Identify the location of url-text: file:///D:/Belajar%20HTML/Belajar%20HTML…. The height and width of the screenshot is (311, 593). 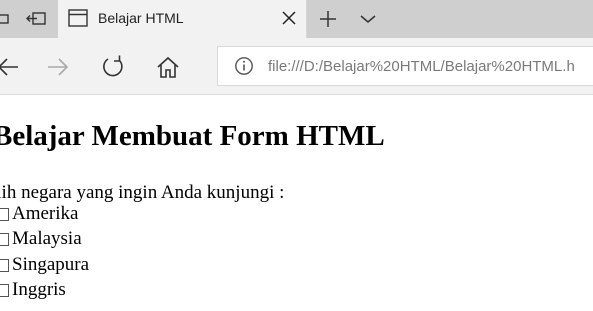
(421, 66).